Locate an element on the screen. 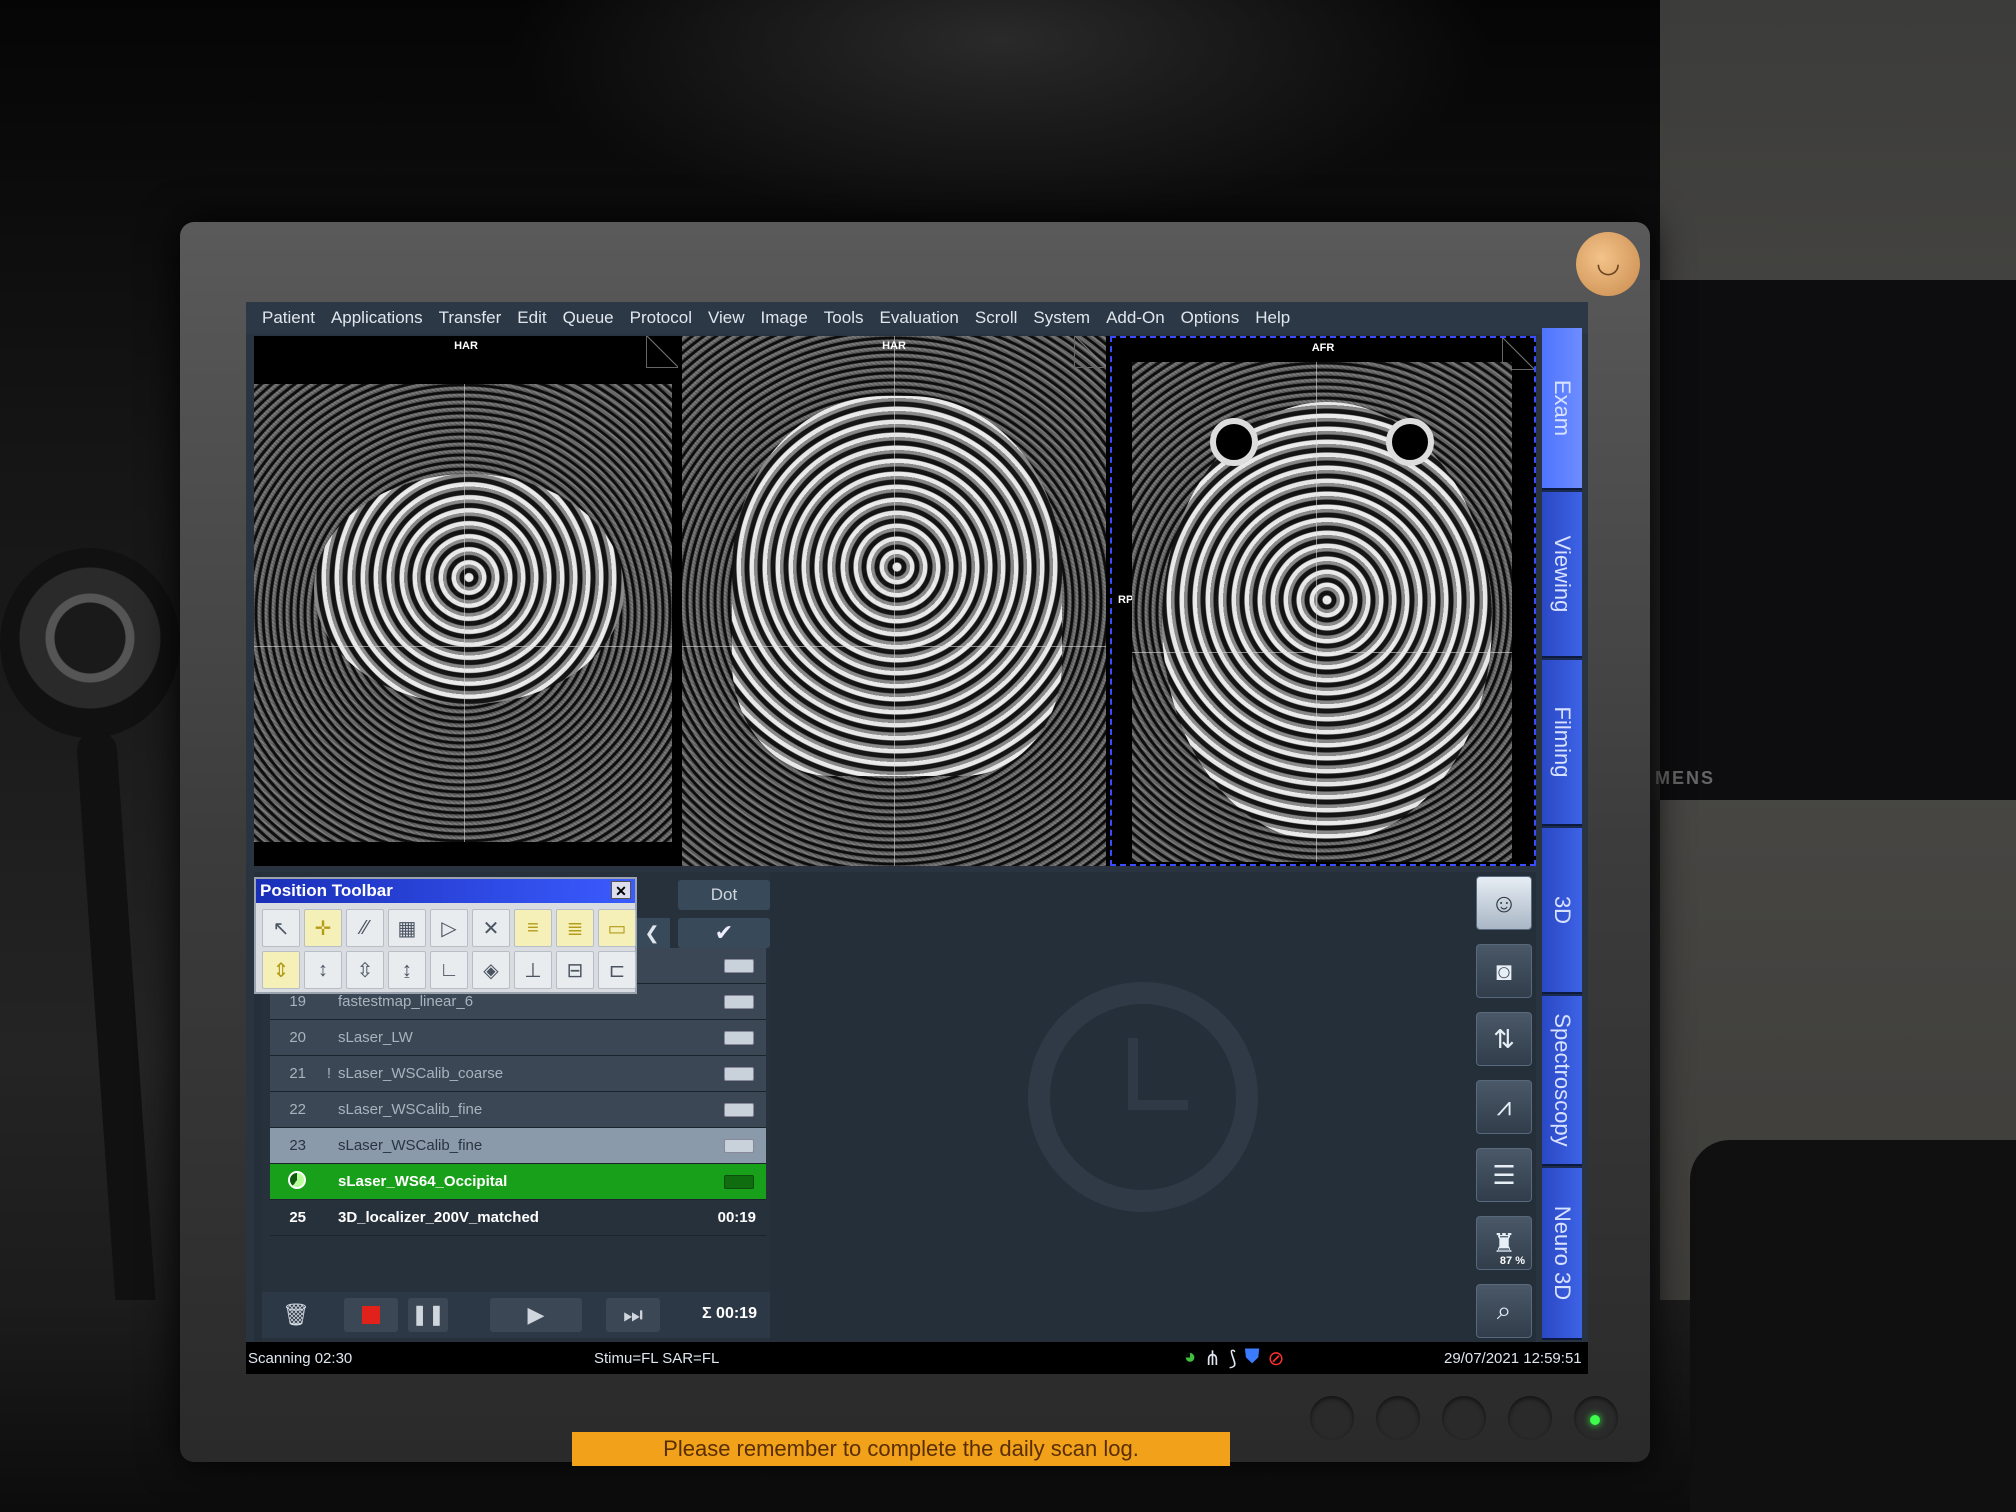 The height and width of the screenshot is (1512, 2016). dot-button: Dot is located at coordinates (724, 895).